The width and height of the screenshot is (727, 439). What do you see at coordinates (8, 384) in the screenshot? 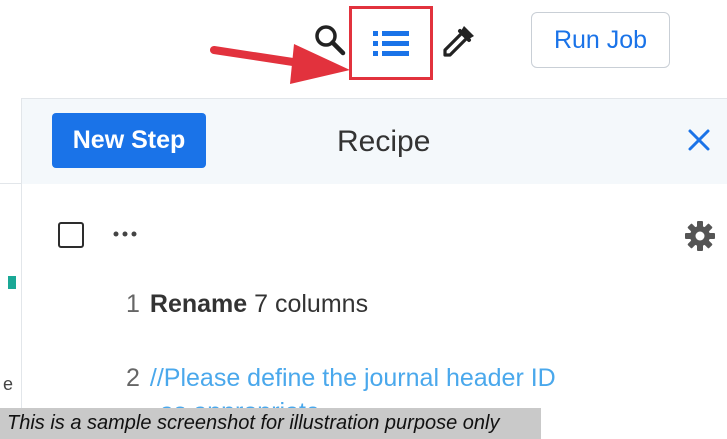
I see `grid-partial-text: e` at bounding box center [8, 384].